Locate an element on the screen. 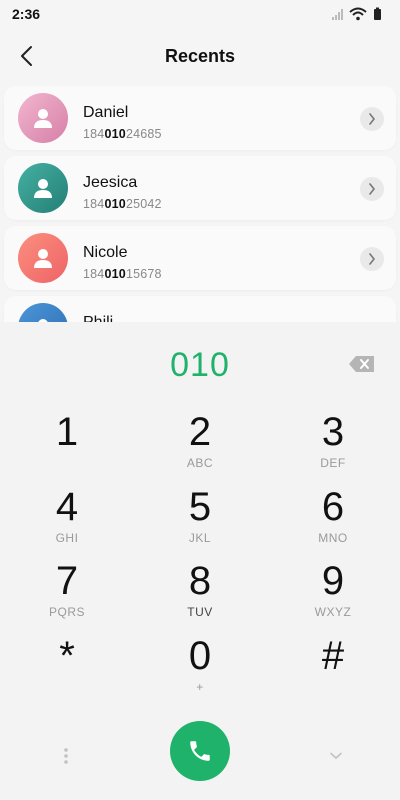 The image size is (400, 800). key-digit: 0 is located at coordinates (200, 656).